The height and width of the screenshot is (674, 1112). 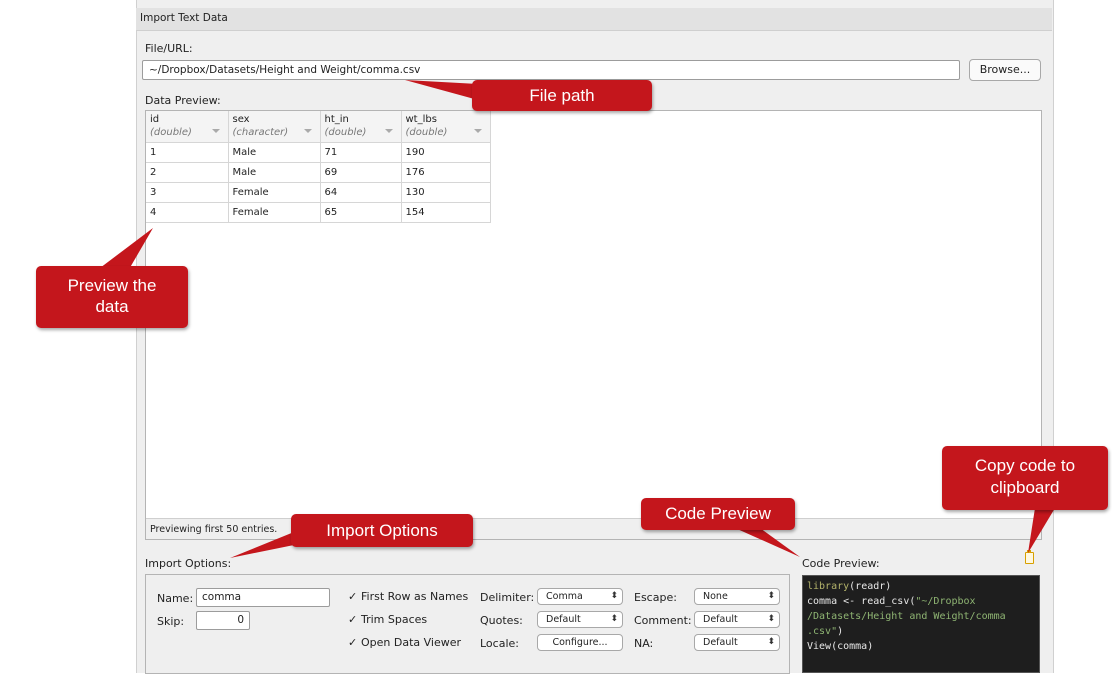 What do you see at coordinates (262, 545) in the screenshot?
I see `import-options-pointer` at bounding box center [262, 545].